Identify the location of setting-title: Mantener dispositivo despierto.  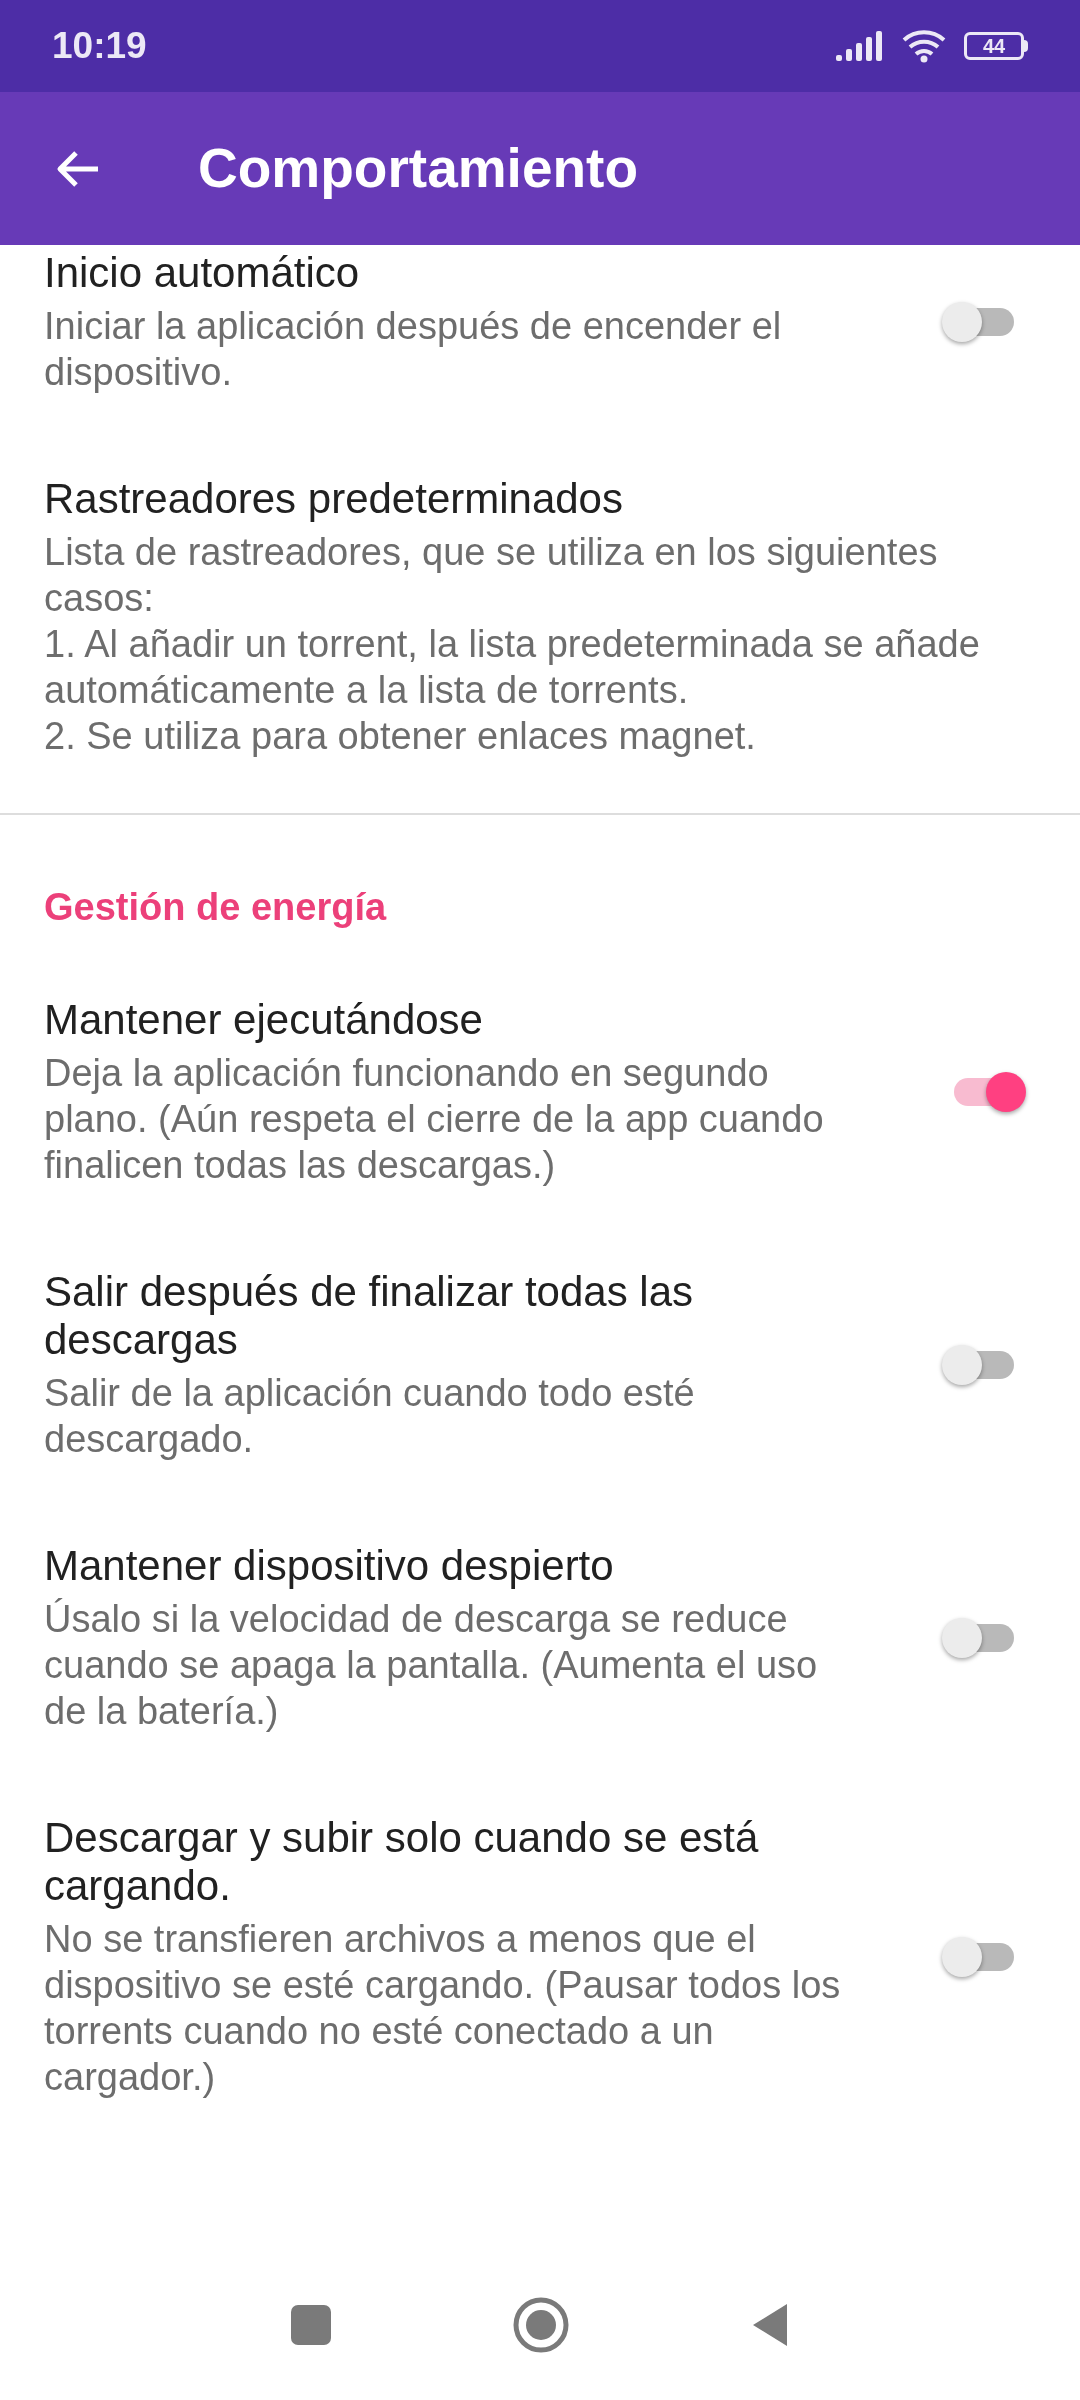
(329, 1566).